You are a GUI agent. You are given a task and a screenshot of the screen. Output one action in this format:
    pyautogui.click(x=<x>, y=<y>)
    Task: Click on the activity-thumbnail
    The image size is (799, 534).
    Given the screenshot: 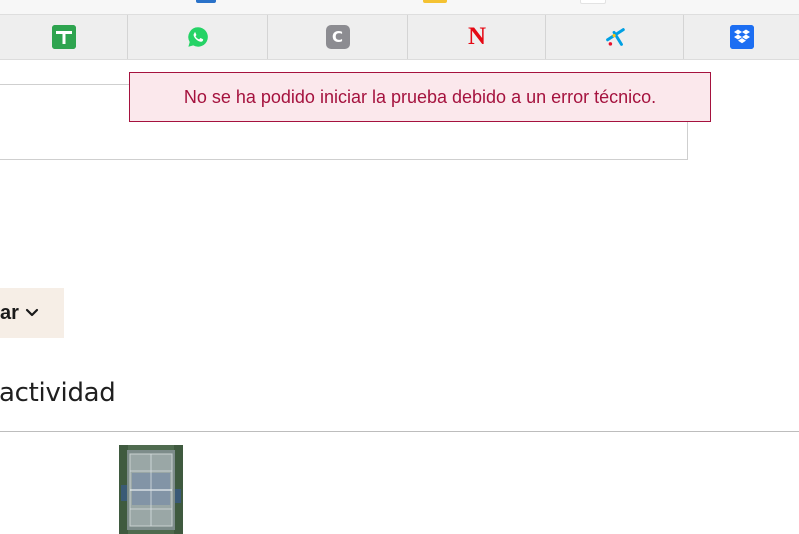 What is the action you would take?
    pyautogui.click(x=151, y=489)
    